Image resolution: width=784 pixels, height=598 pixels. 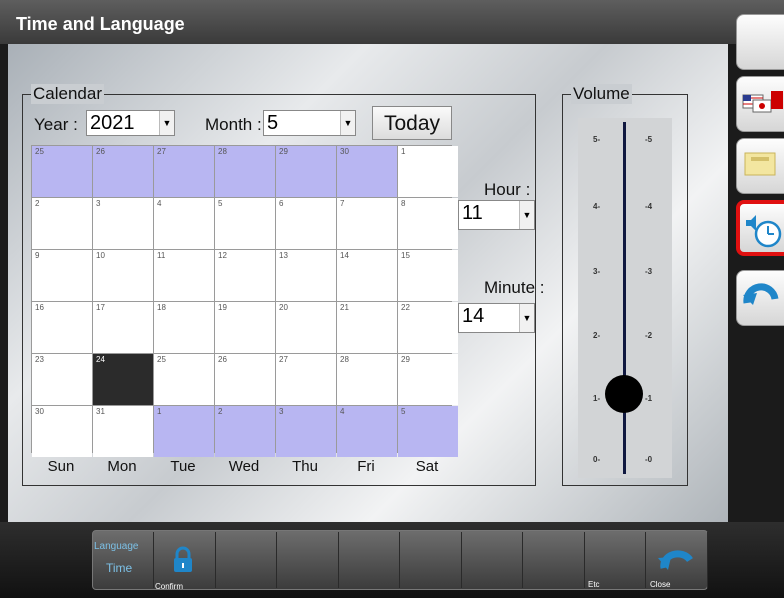 I want to click on sidebar-back-button, so click(x=760, y=298).